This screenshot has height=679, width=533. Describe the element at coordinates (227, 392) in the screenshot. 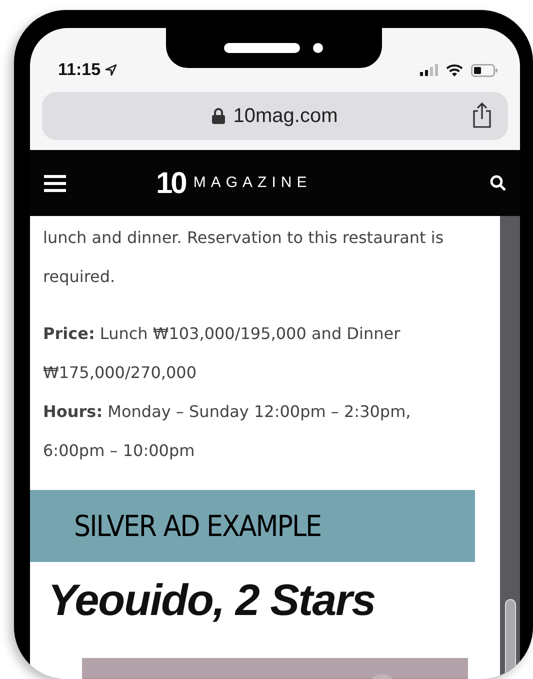

I see `body-paragraph: Price: Lunch ₩103,000/195,000 and Dinner ₩175,000/270,000 Hours: Monday – Sunday 12:00pm – 2:30pm, 6:00pm – 10:00pm` at that location.